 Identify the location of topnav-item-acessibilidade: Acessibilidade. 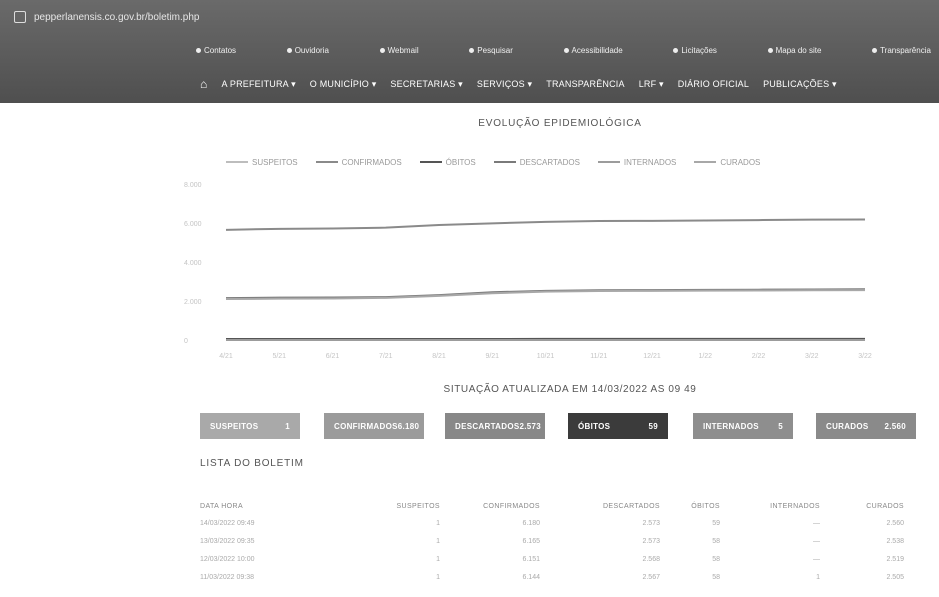
(593, 50).